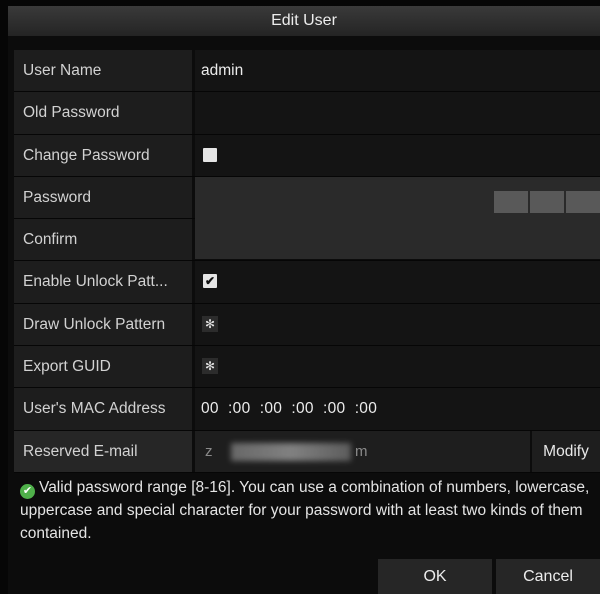 The image size is (600, 594). I want to click on reserved-email-field: z m, so click(362, 451).